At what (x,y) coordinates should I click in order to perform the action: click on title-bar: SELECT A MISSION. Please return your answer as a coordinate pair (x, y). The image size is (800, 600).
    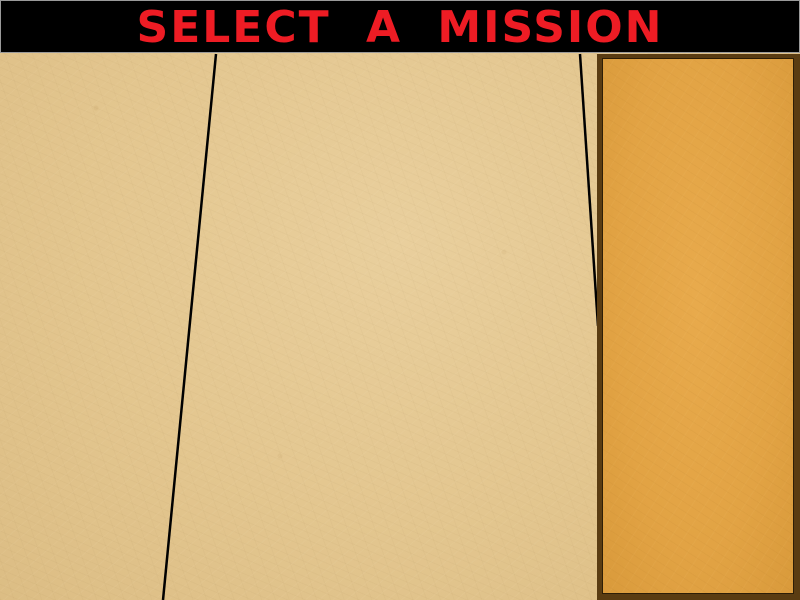
    Looking at the image, I should click on (400, 26).